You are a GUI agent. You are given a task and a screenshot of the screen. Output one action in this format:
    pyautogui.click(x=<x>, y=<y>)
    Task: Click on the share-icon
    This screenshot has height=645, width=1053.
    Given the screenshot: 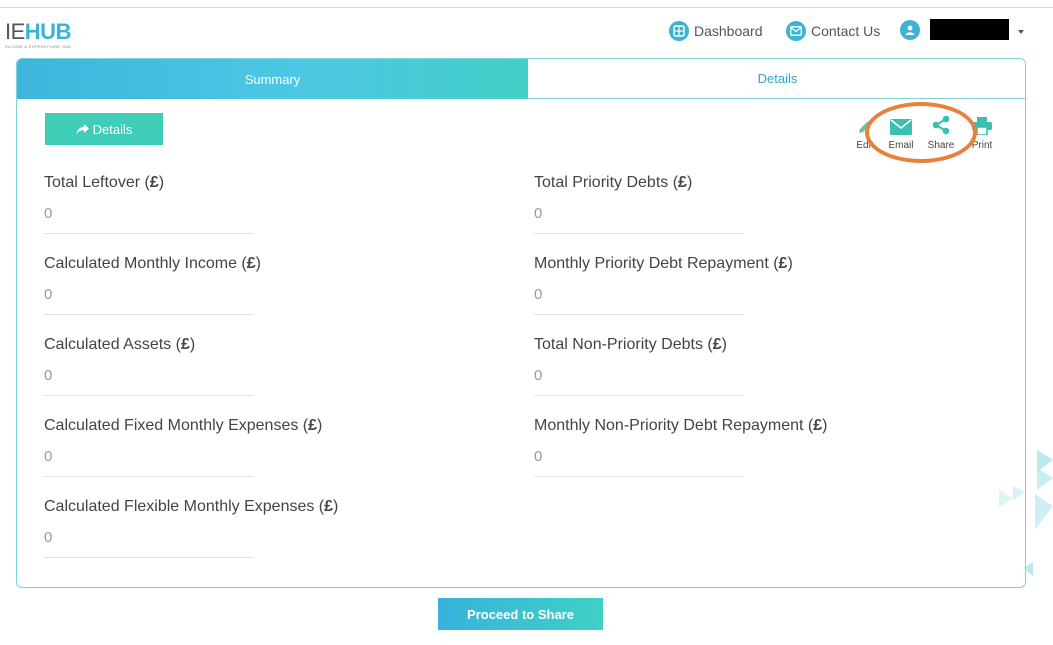 What is the action you would take?
    pyautogui.click(x=941, y=125)
    